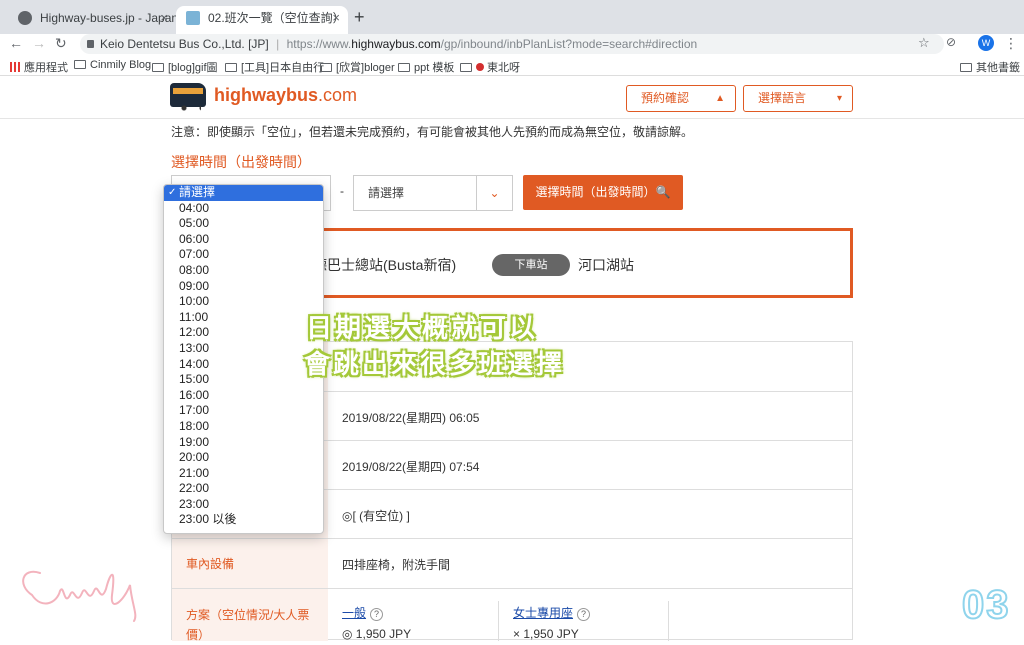  What do you see at coordinates (121, 65) in the screenshot?
I see `bookmark-label: Cinmily Blog` at bounding box center [121, 65].